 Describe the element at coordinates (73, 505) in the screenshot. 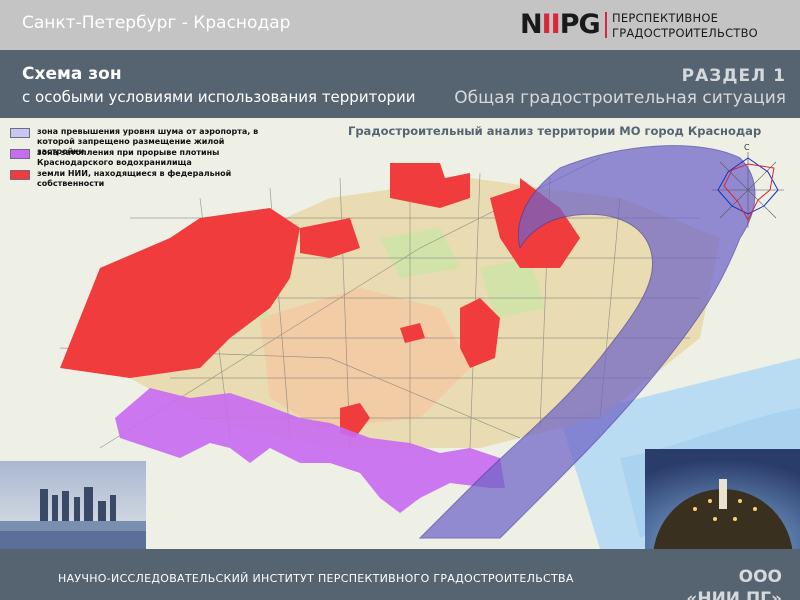

I see `city-skyline-photo` at that location.